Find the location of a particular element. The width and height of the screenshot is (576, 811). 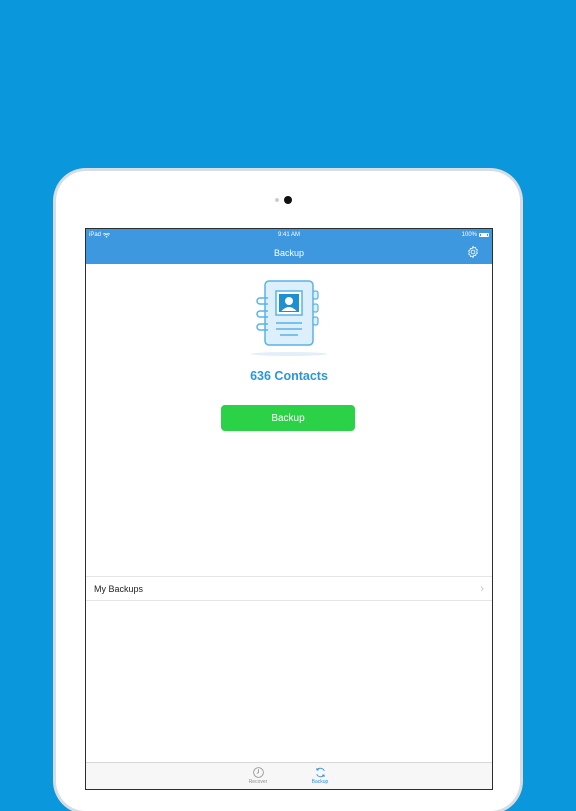

tab-bar: Recover Backup is located at coordinates (289, 775).